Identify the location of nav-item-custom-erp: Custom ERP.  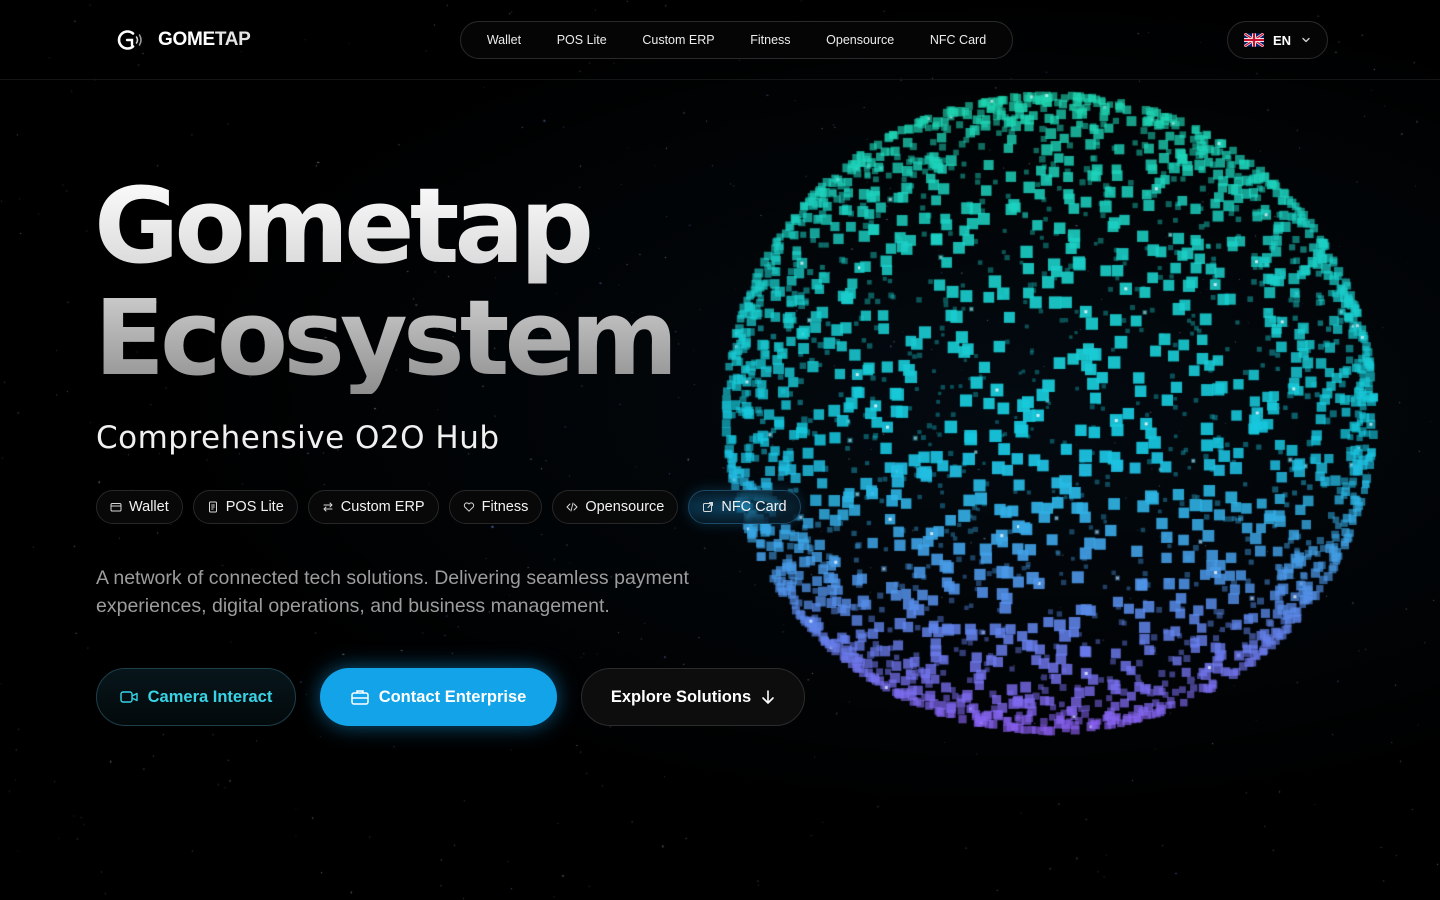
(678, 40).